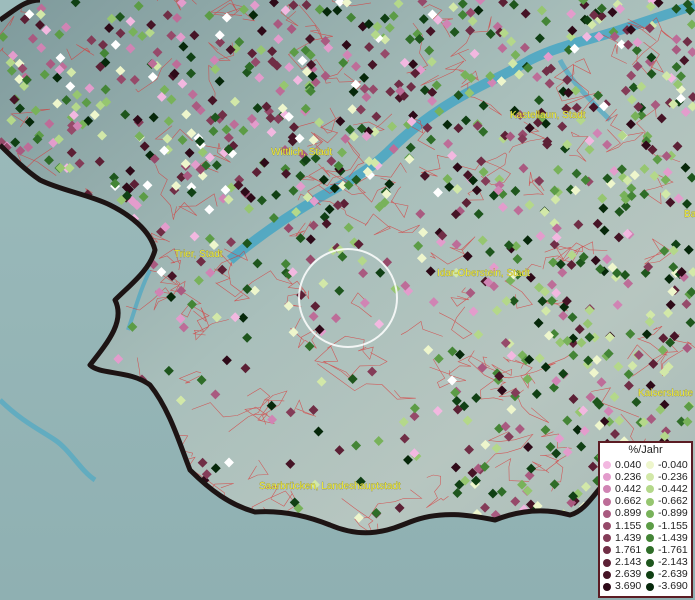  What do you see at coordinates (330, 486) in the screenshot?
I see `city-label-saarbruecken: Saarbrücken, Landeshauptstadt` at bounding box center [330, 486].